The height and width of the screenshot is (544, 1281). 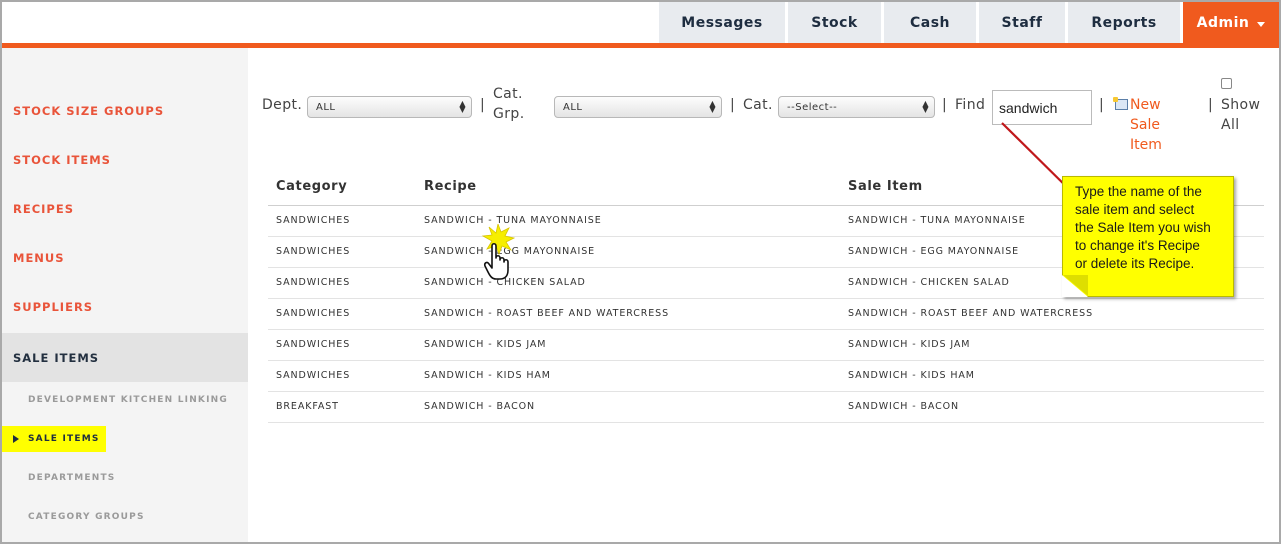 What do you see at coordinates (970, 105) in the screenshot?
I see `find-label: Find` at bounding box center [970, 105].